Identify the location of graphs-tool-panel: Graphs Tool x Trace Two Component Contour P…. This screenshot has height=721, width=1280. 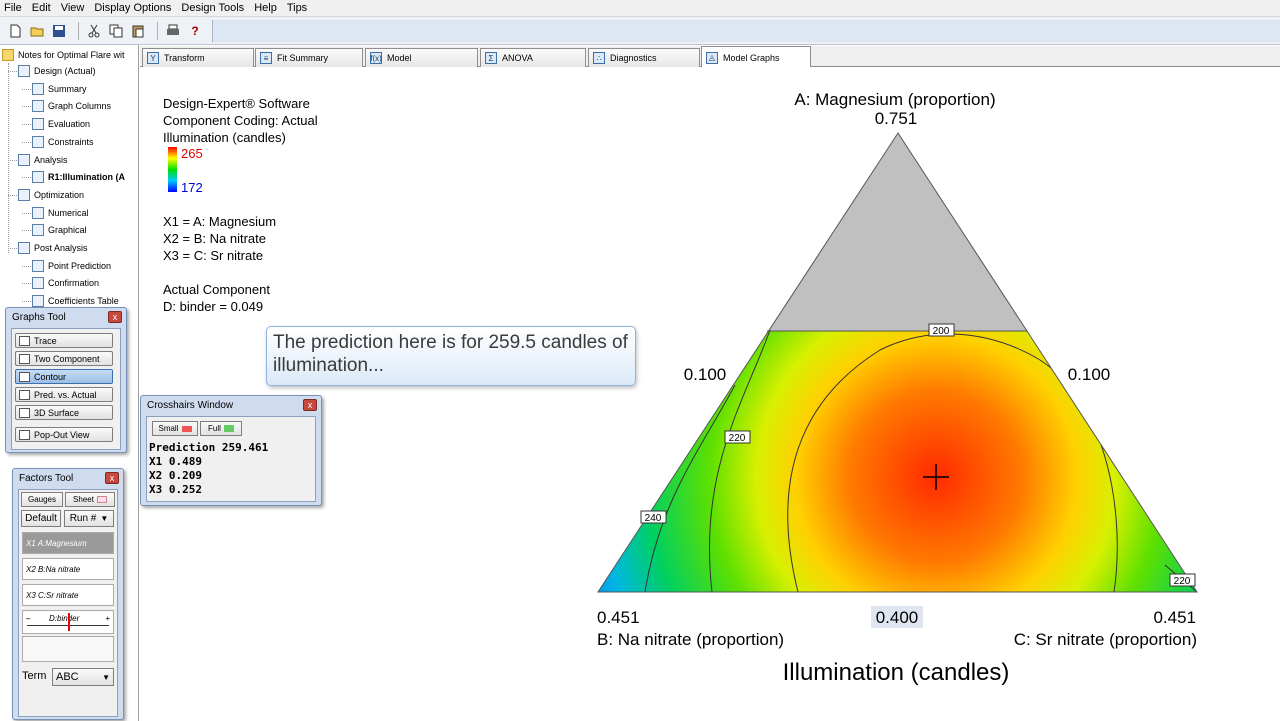
(66, 380).